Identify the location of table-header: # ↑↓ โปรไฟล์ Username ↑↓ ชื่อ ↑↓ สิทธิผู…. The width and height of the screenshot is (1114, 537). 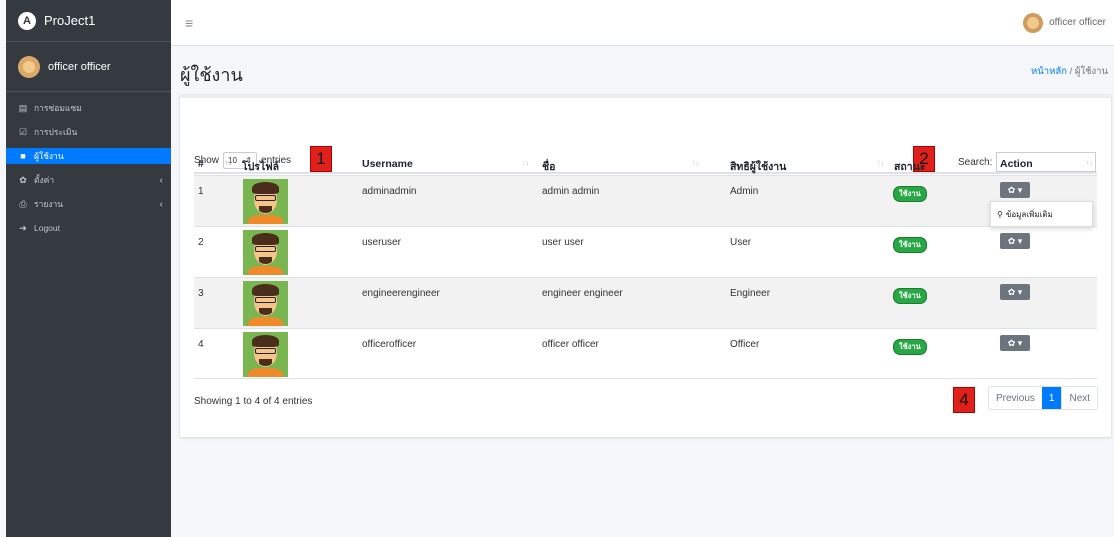
(645, 165).